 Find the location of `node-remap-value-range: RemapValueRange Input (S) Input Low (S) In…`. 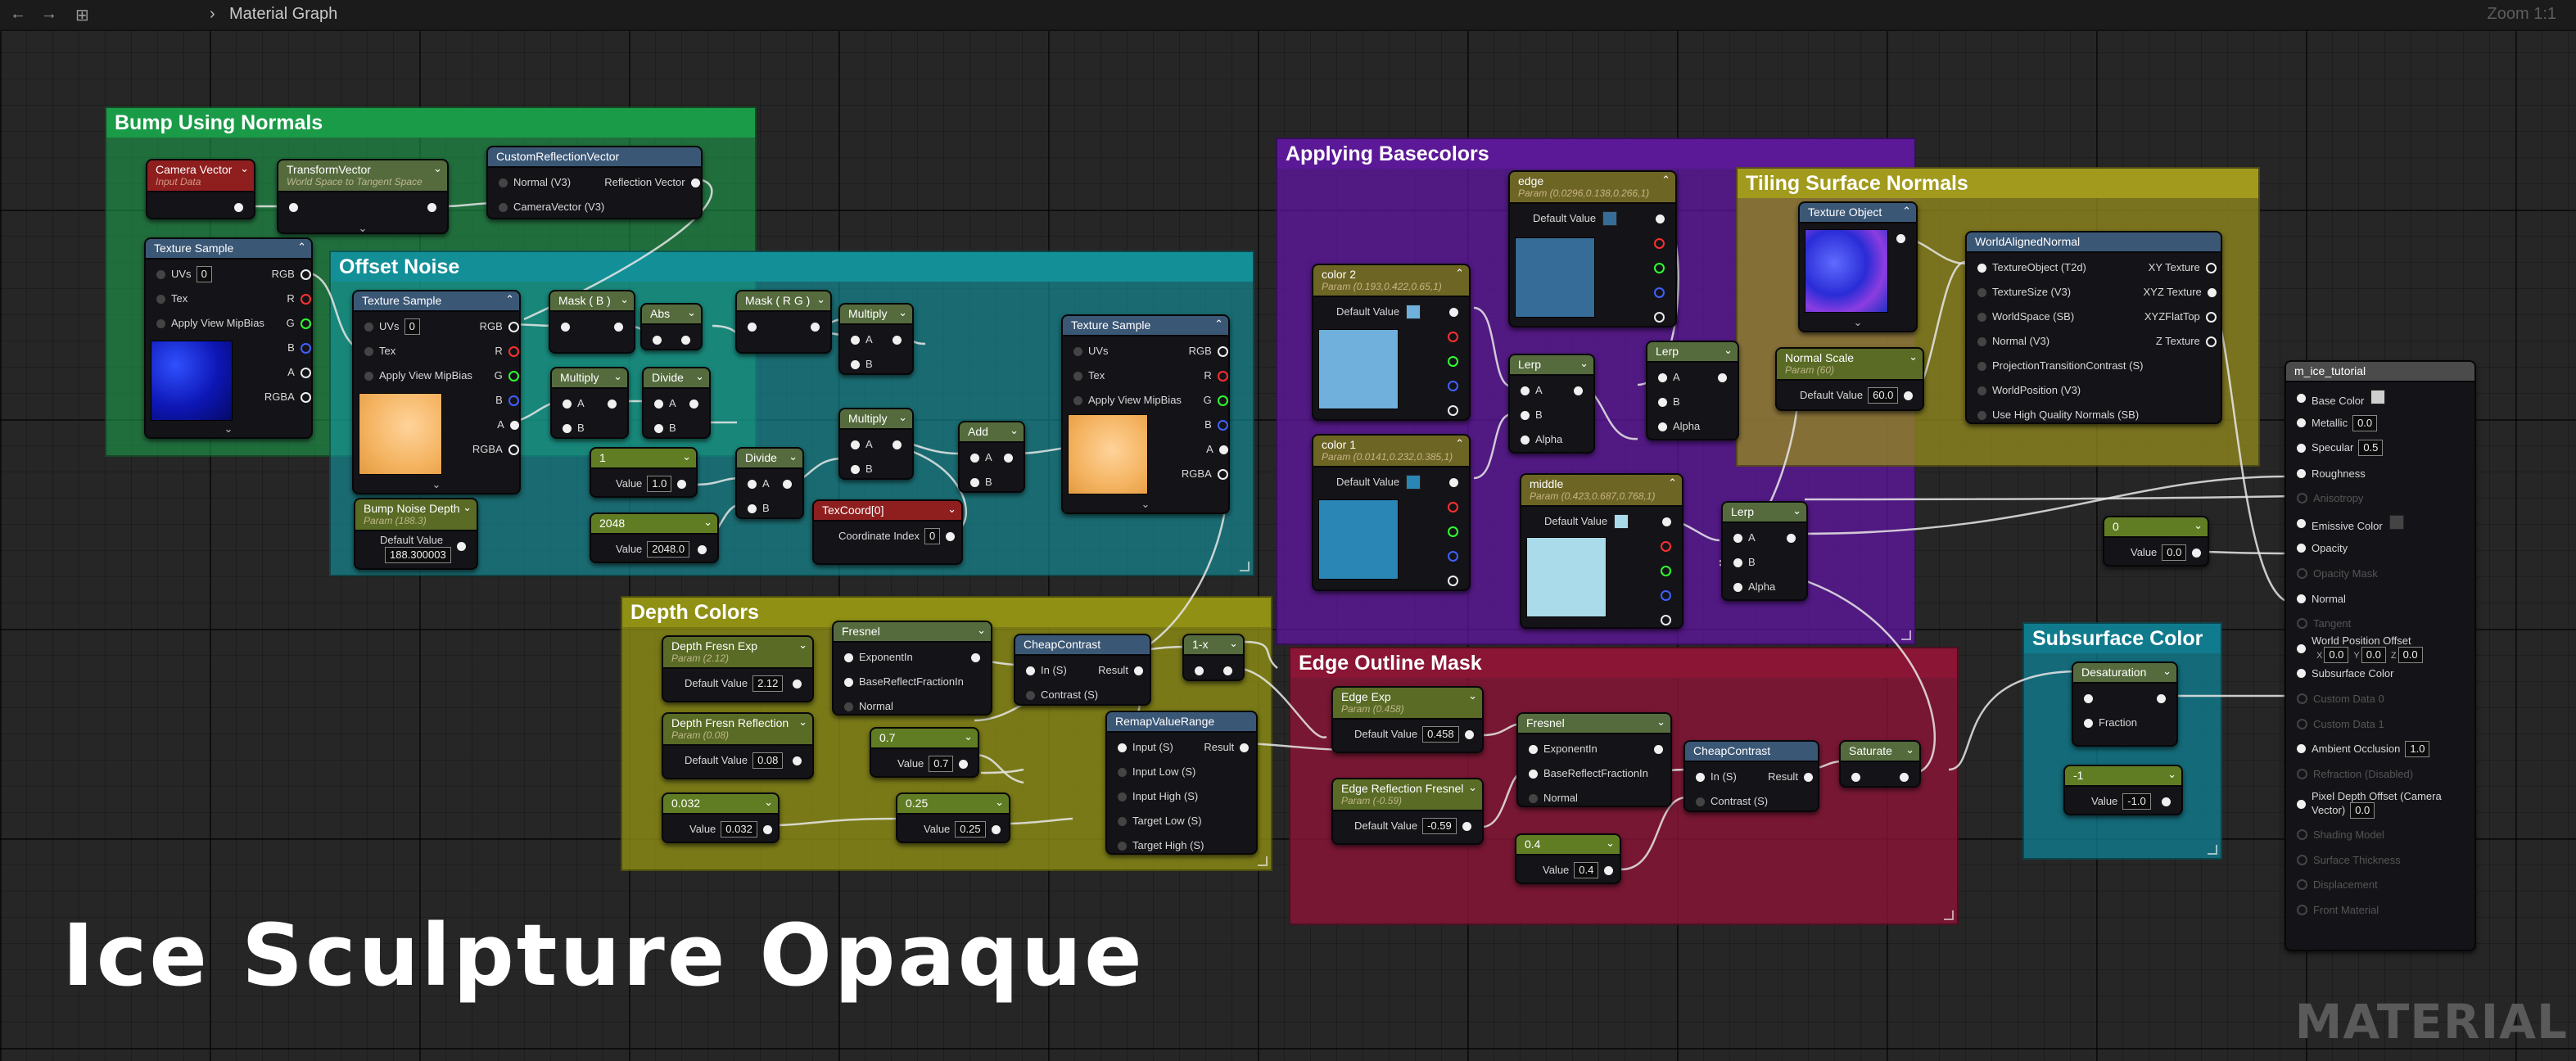

node-remap-value-range: RemapValueRange Input (S) Input Low (S) In… is located at coordinates (1181, 783).